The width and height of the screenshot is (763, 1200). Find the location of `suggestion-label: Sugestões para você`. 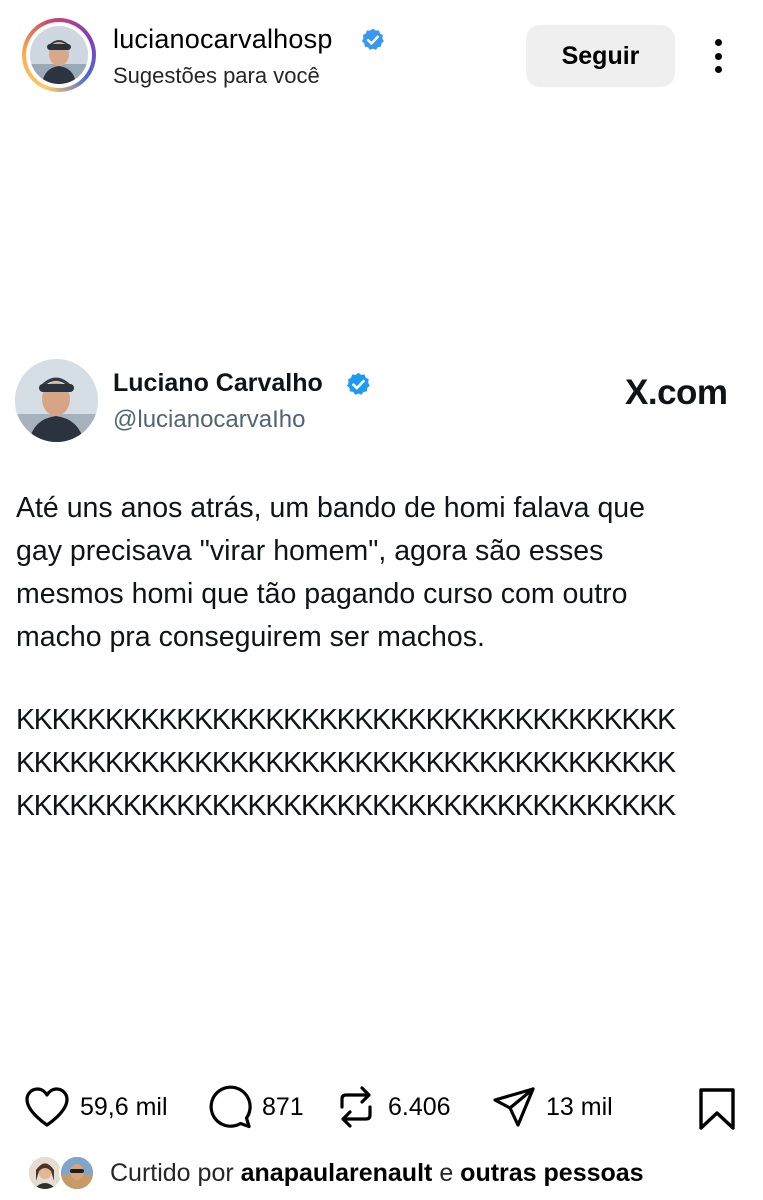

suggestion-label: Sugestões para você is located at coordinates (216, 75).